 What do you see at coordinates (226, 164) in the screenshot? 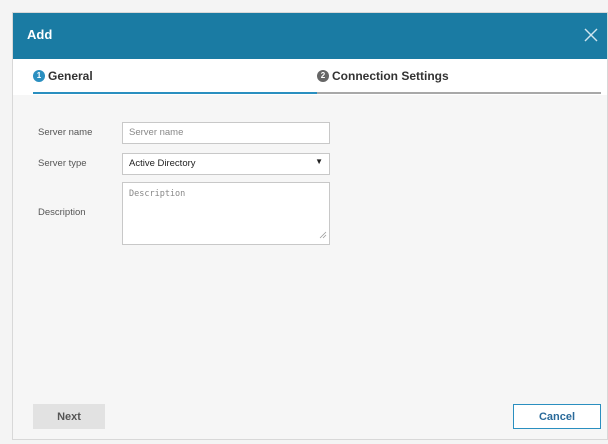
I see `server-type-select: Active Directory ▼` at bounding box center [226, 164].